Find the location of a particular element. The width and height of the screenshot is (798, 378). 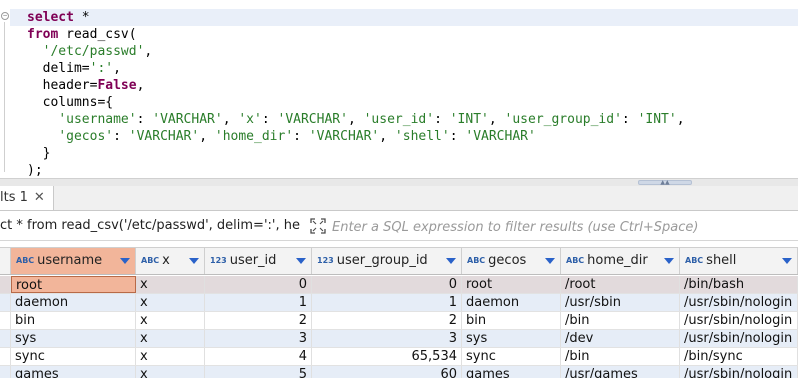

cell-user-group-id: 60 is located at coordinates (387, 372).